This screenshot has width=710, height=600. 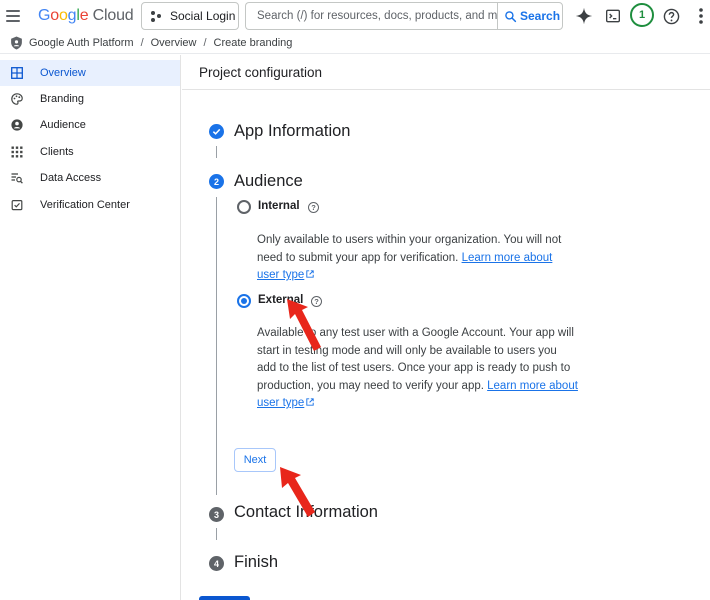 I want to click on data-access-icon, so click(x=17, y=178).